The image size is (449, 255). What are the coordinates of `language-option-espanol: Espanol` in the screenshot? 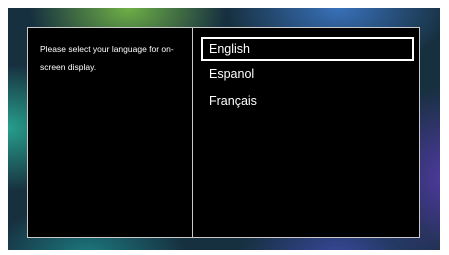 It's located at (307, 75).